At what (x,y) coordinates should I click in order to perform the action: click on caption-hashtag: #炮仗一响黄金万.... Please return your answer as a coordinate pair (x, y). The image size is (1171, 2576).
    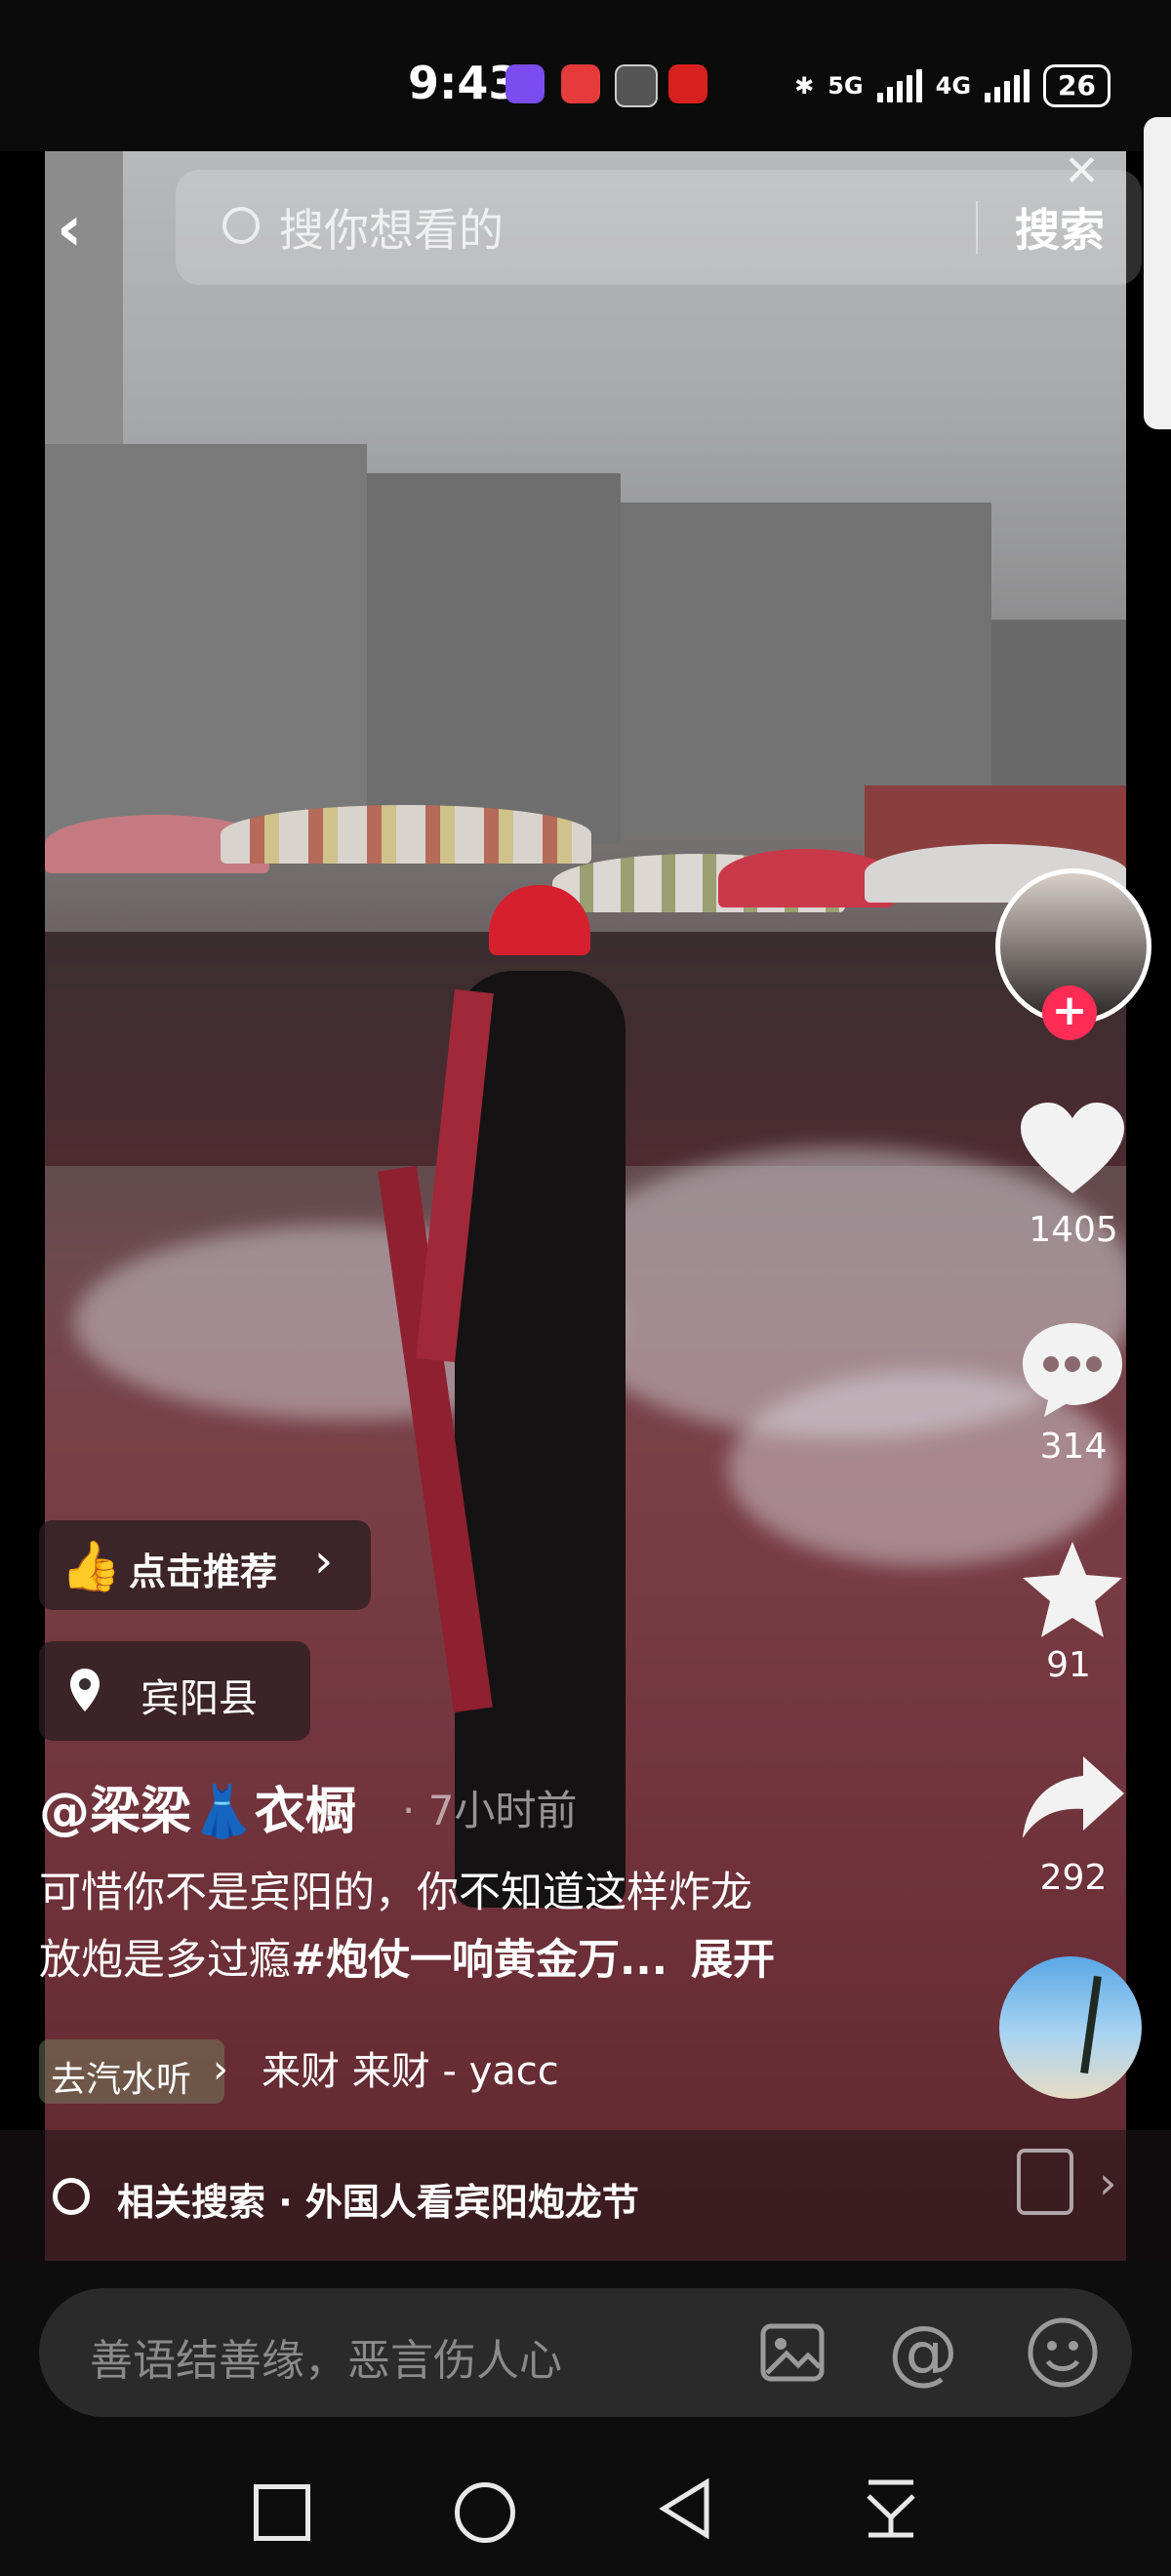
    Looking at the image, I should click on (479, 1960).